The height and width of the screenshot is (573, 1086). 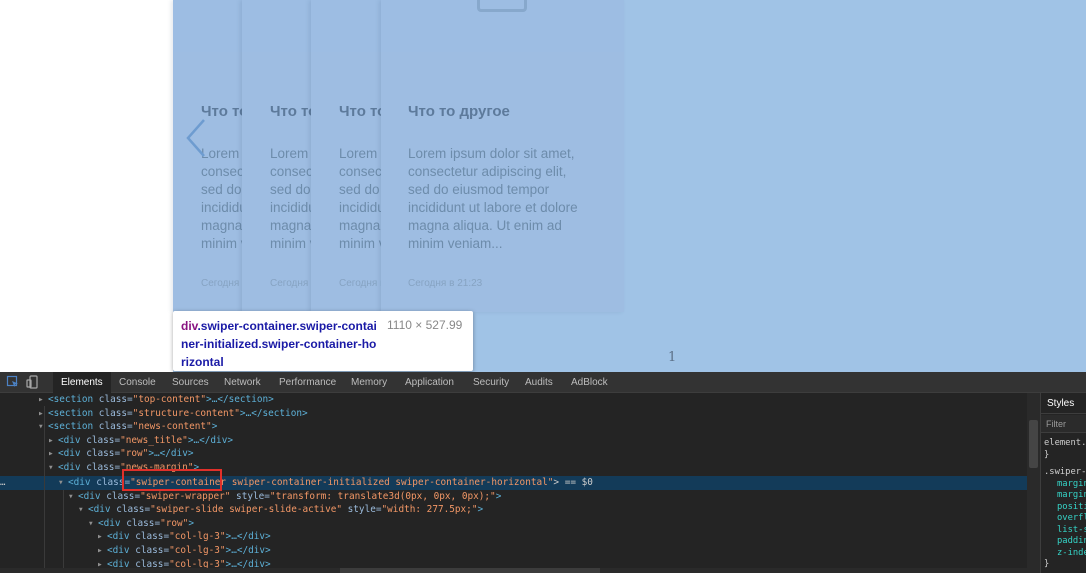 I want to click on tab-console: Console, so click(x=137, y=382).